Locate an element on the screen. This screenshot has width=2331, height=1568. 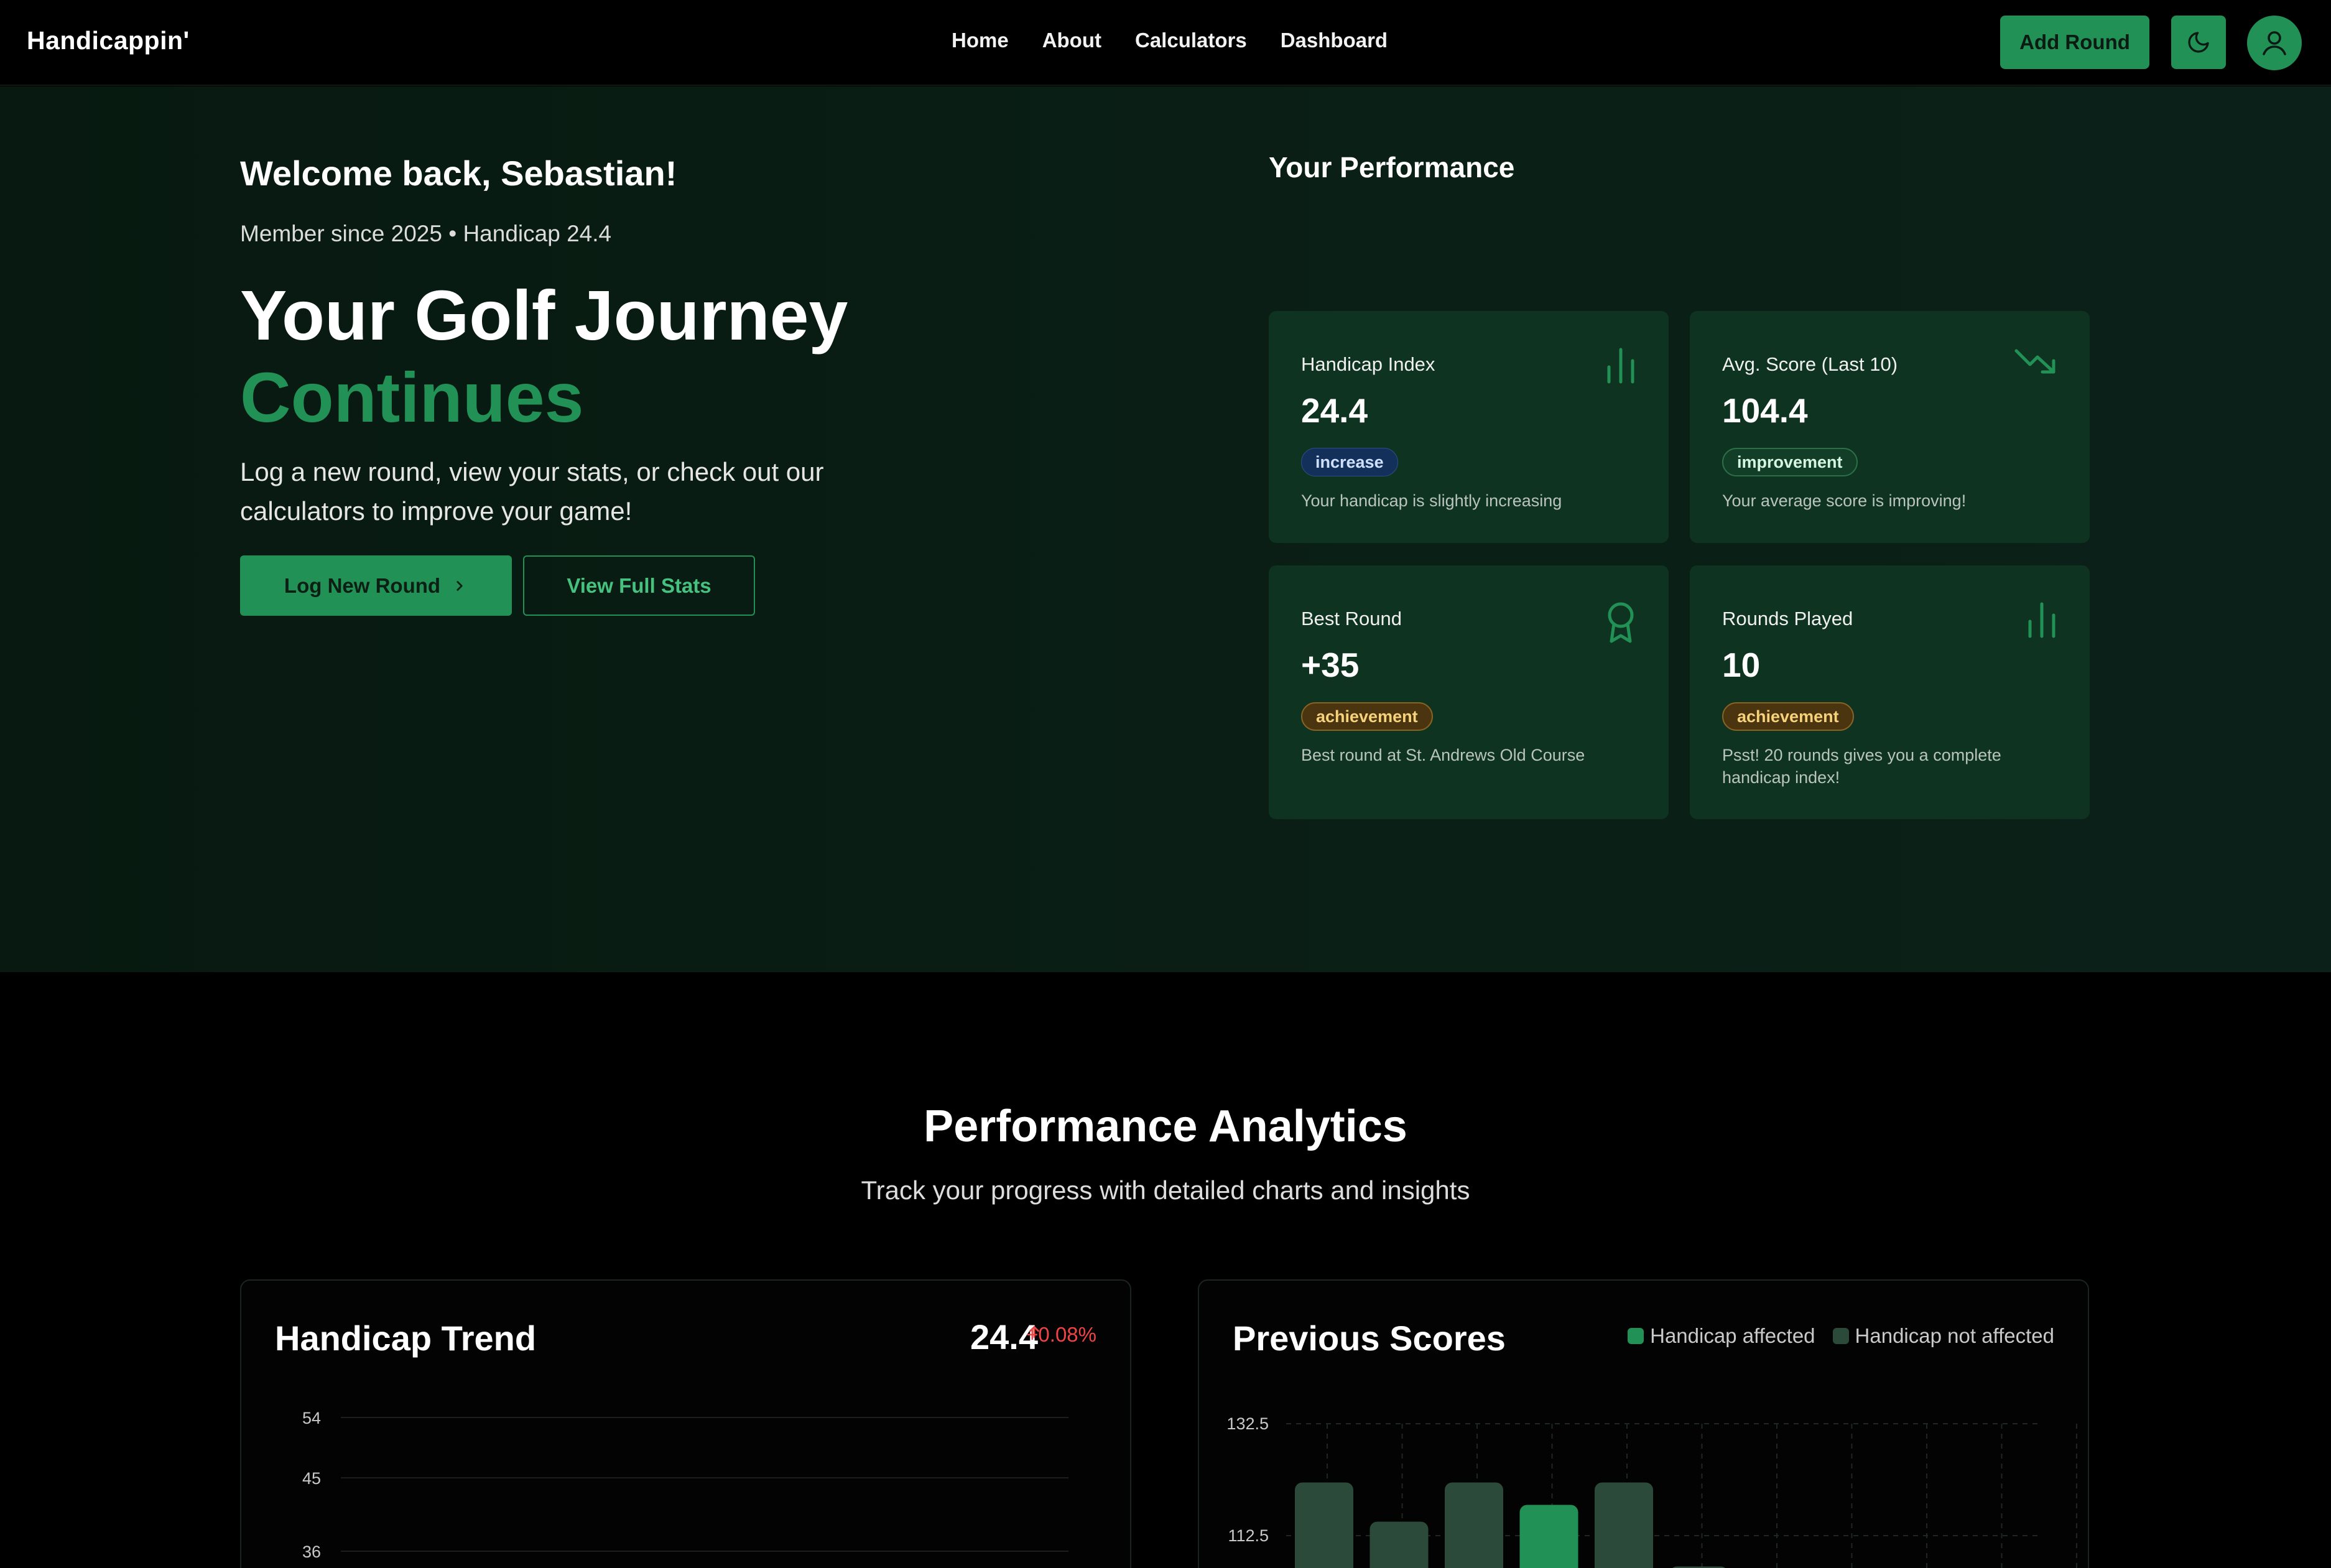
analytics-heading: Performance Analytics is located at coordinates (1165, 1126).